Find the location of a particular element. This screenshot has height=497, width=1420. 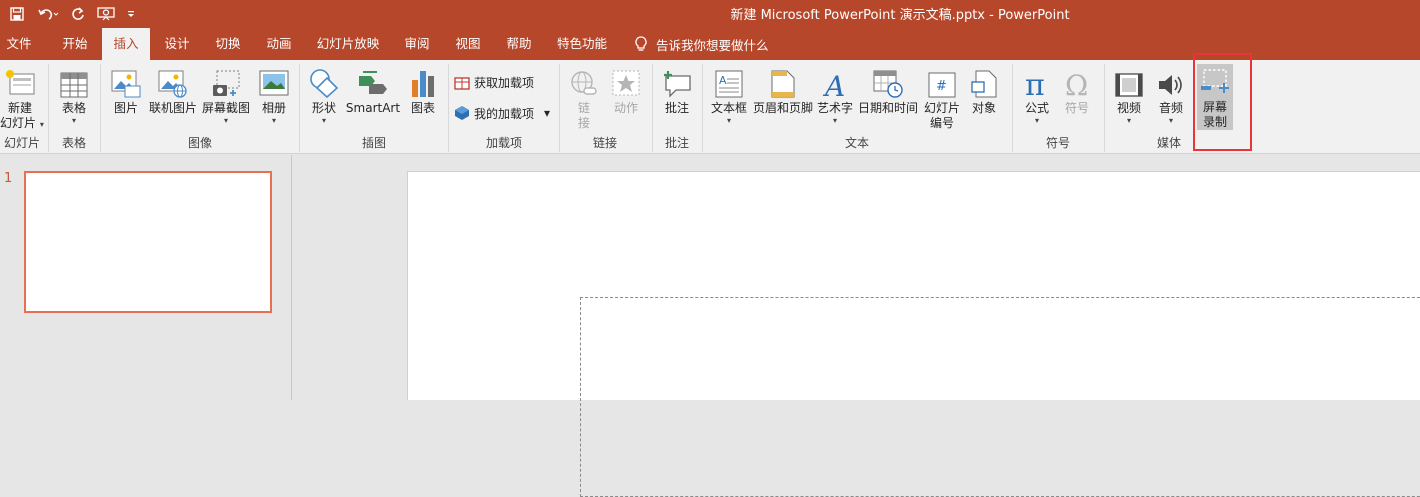

comment-button: 批注 is located at coordinates (677, 91).